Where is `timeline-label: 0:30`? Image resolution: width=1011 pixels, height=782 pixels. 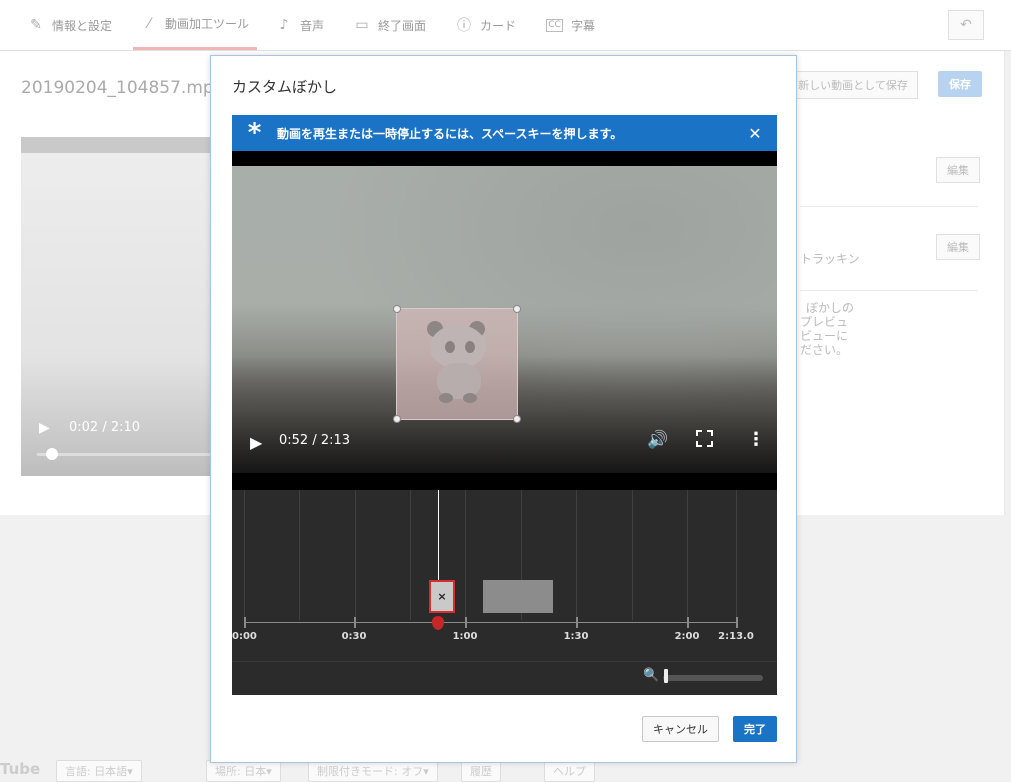 timeline-label: 0:30 is located at coordinates (354, 636).